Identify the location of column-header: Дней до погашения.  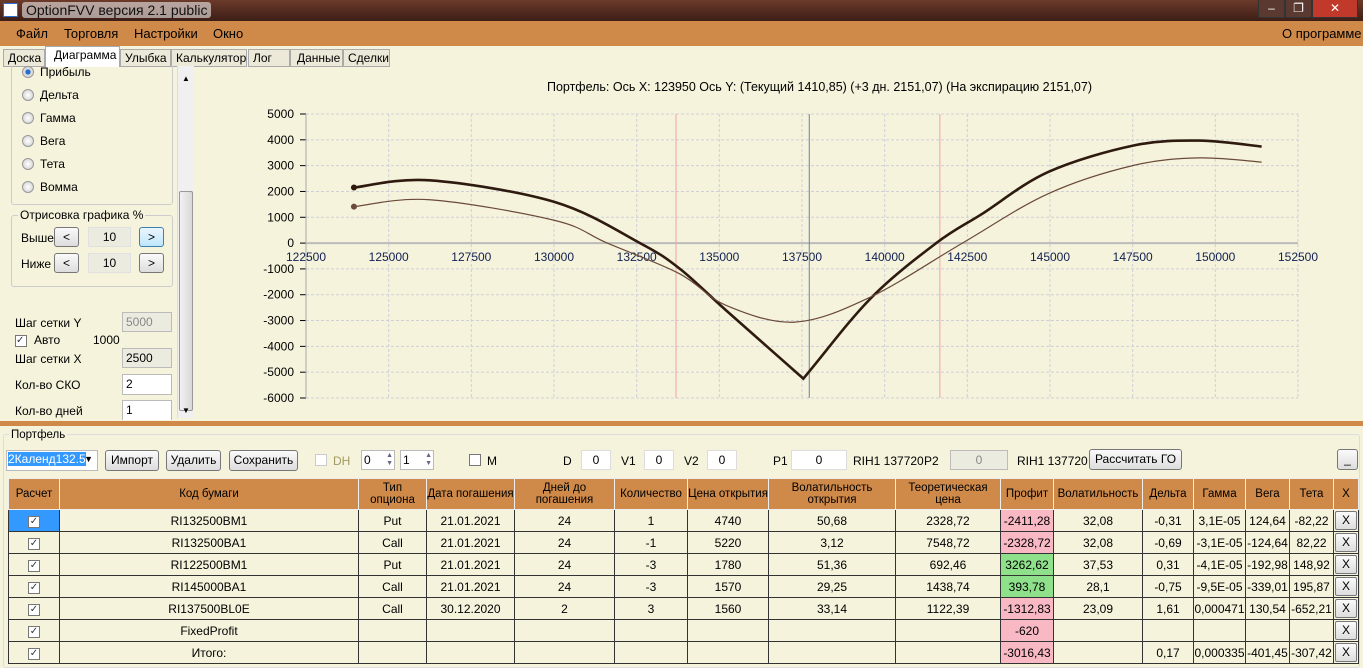
(564, 494).